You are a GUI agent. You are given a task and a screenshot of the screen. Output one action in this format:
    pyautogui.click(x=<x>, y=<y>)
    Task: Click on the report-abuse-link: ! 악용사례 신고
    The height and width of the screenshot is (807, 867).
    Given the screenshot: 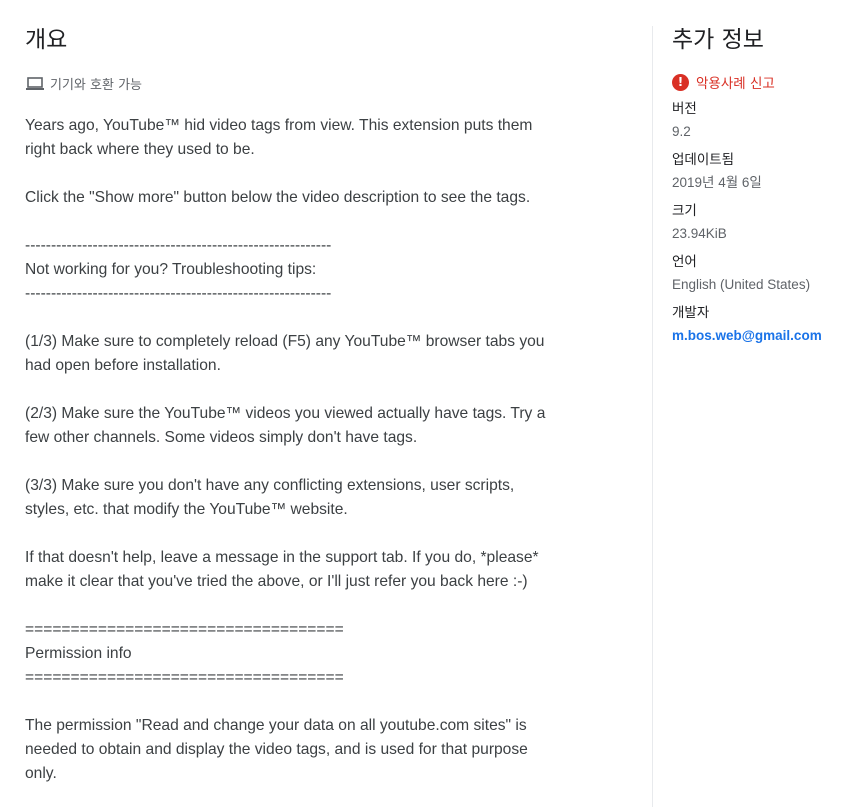 What is the action you would take?
    pyautogui.click(x=767, y=82)
    